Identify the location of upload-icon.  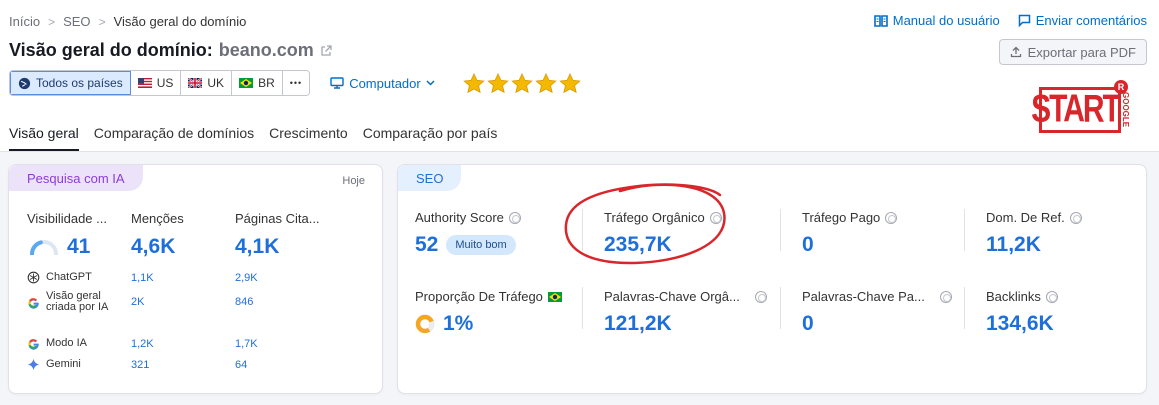
(1015, 52).